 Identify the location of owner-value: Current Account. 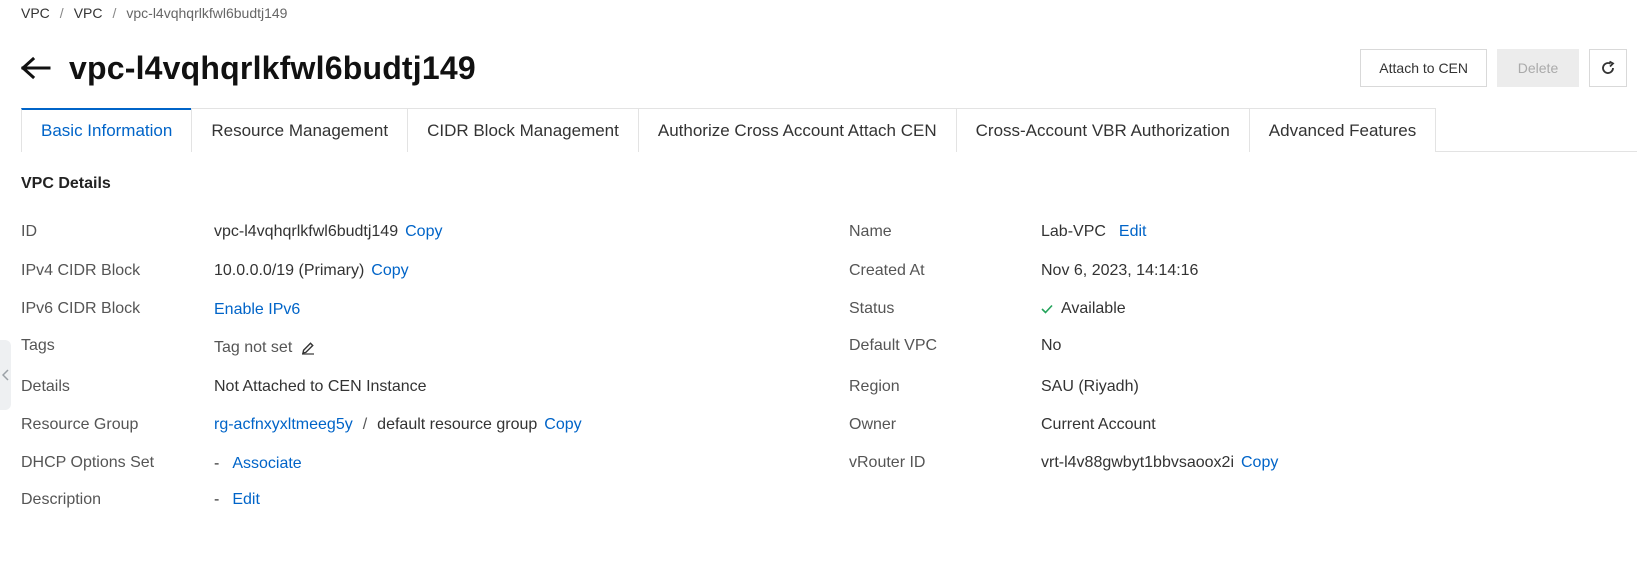
(1098, 424).